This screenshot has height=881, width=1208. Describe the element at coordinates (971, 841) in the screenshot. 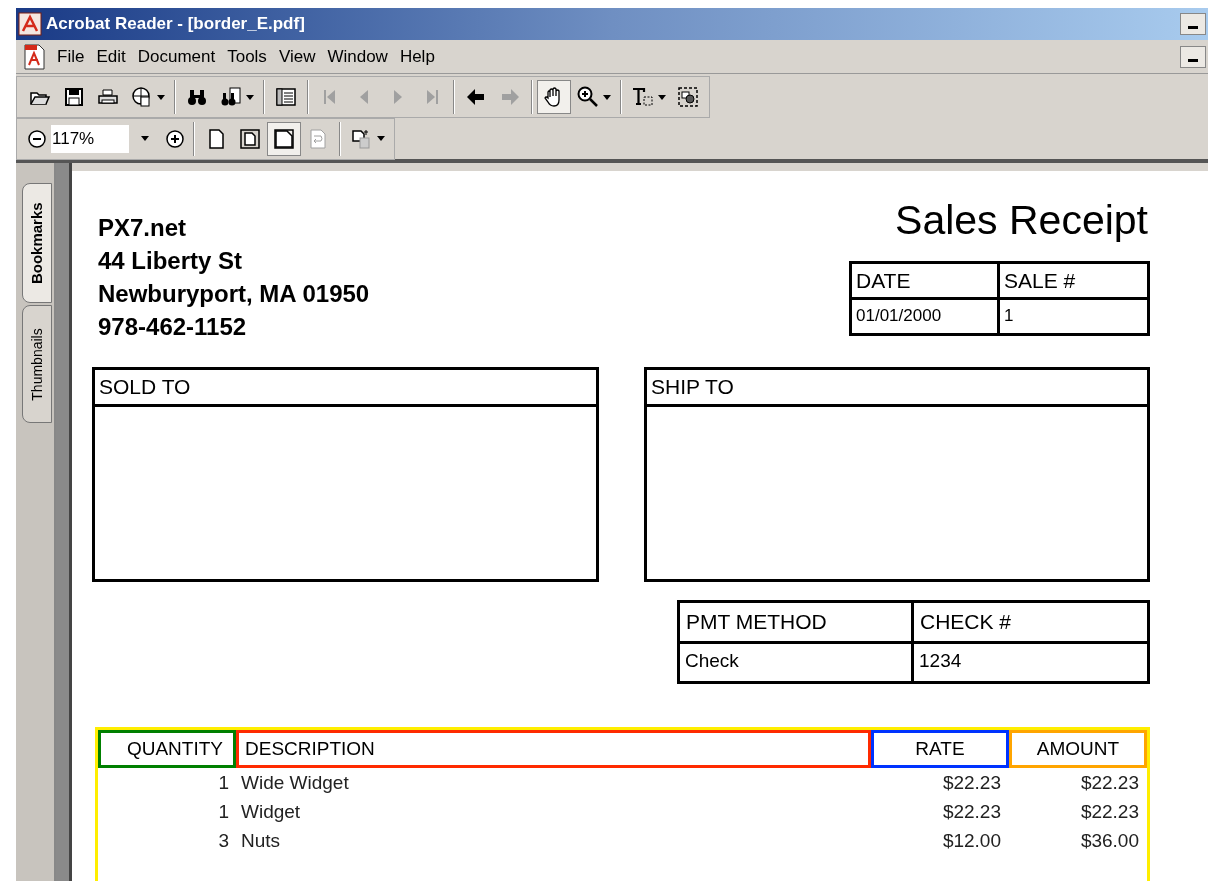

I see `table-cell-text: $12.00` at that location.